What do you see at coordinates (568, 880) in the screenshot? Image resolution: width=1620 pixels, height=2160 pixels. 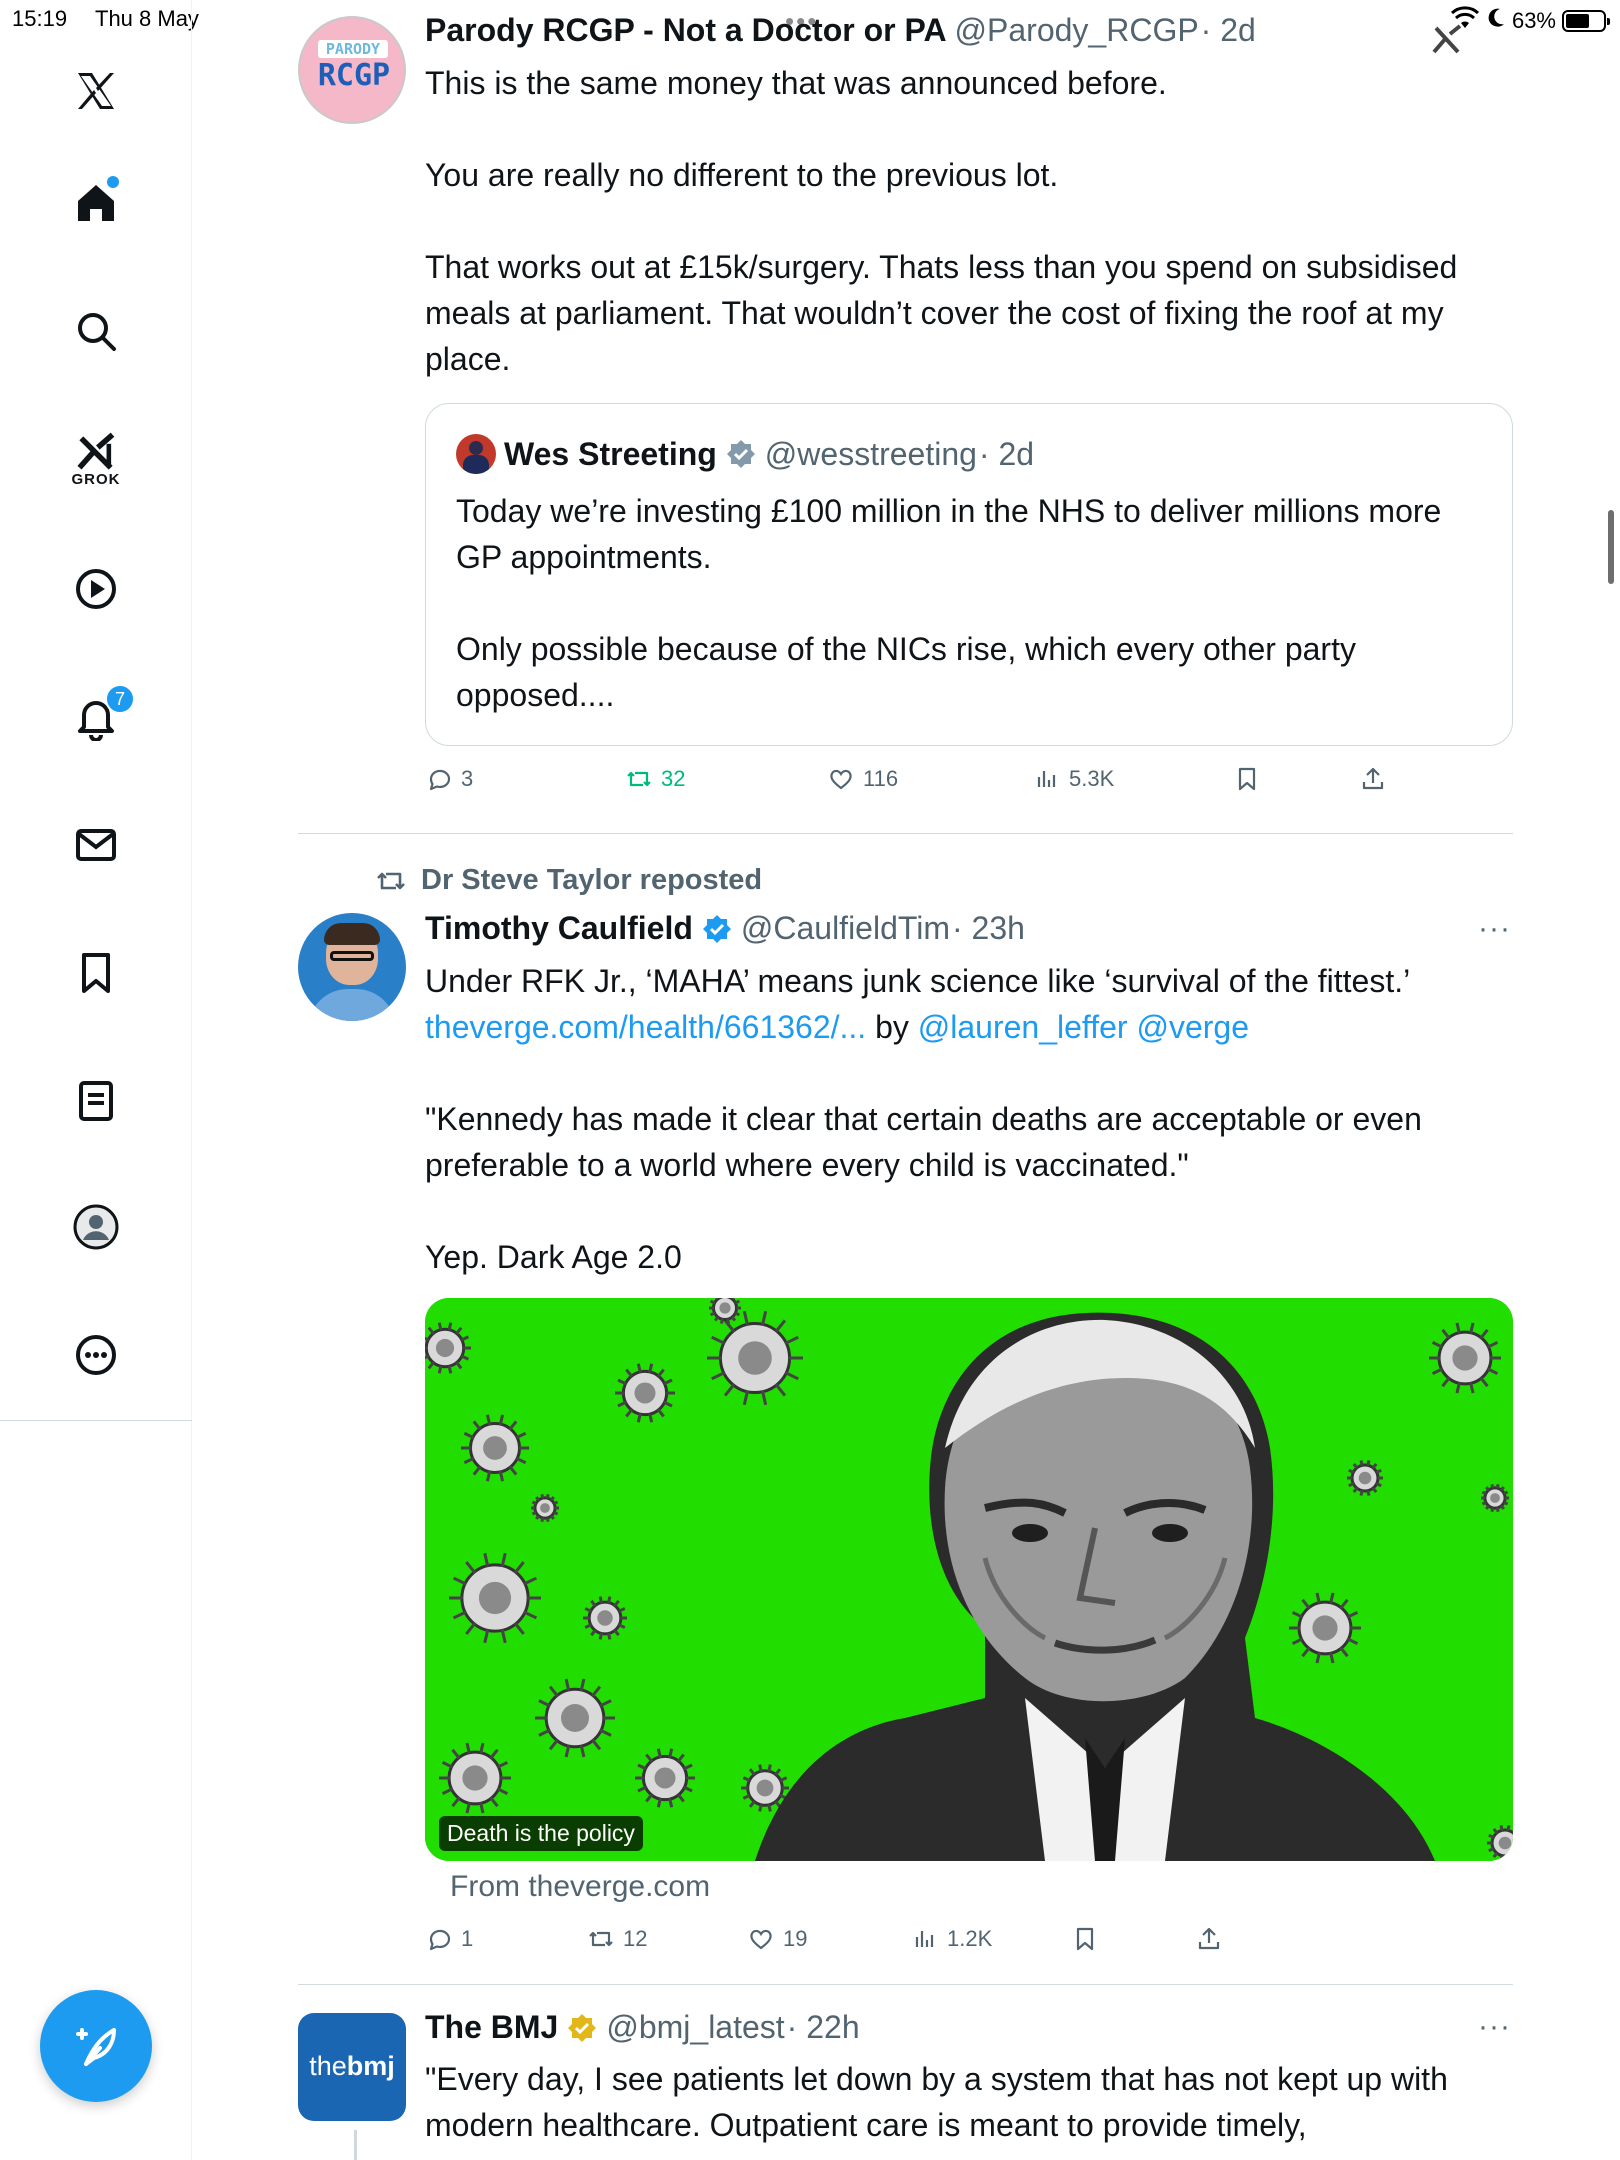 I see `repost-attribution: Dr Steve Taylor reposted` at bounding box center [568, 880].